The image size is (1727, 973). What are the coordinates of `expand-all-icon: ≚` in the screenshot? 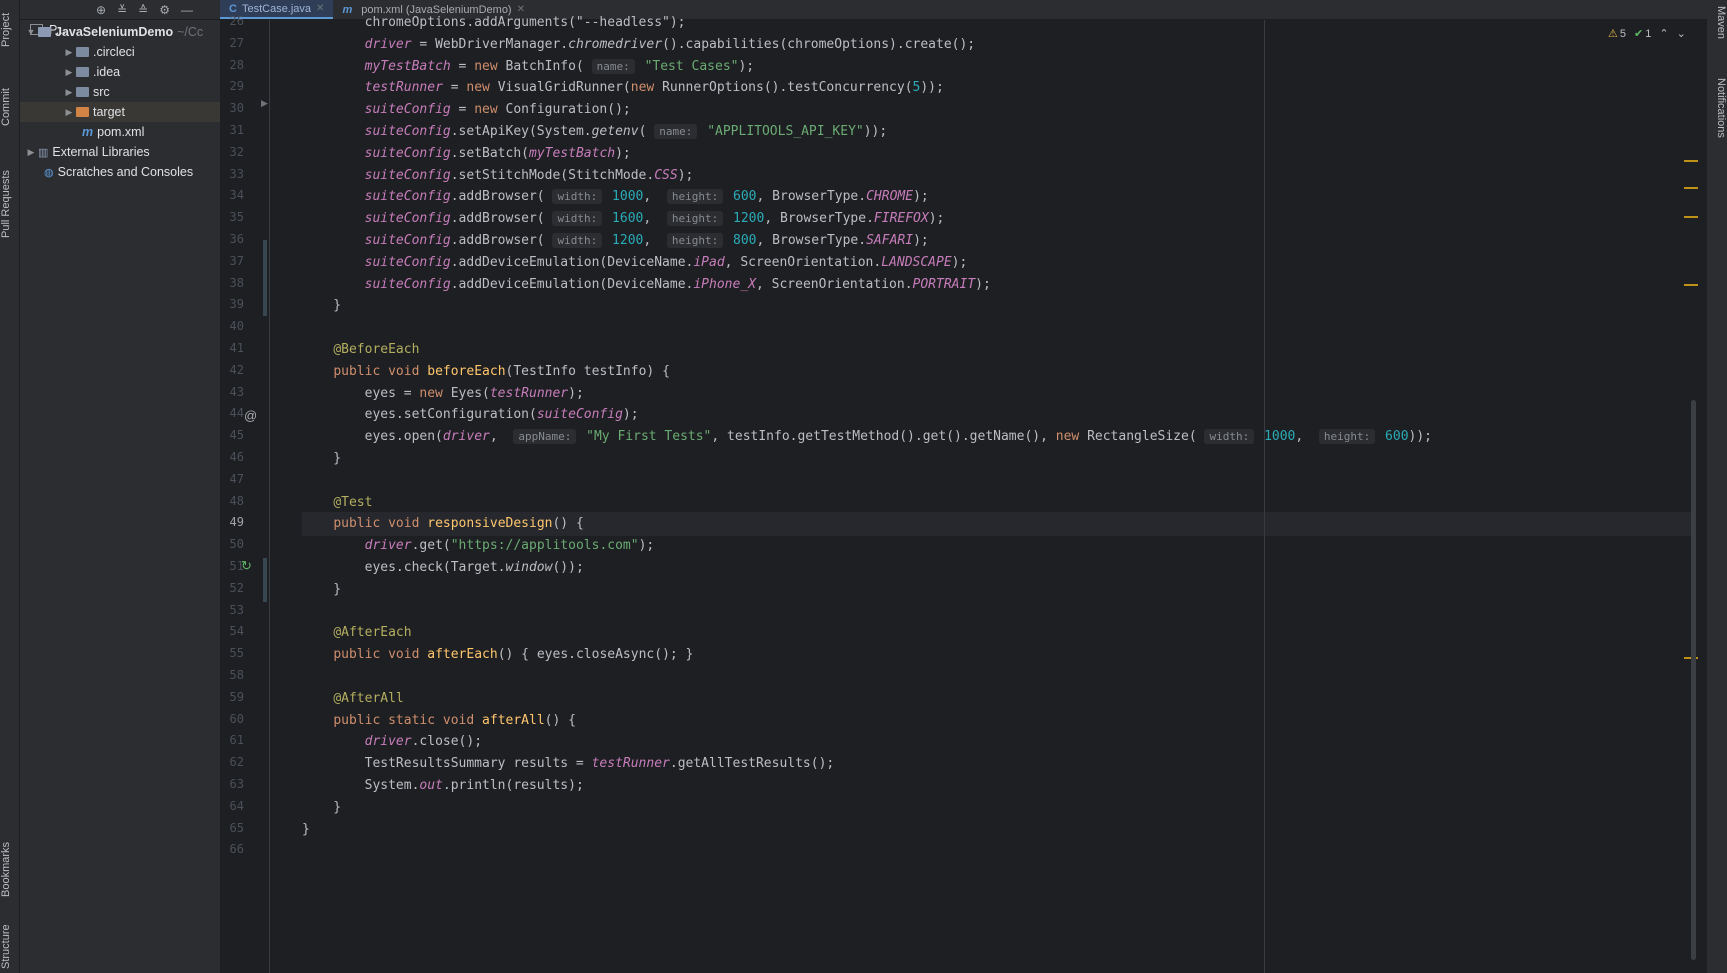 It's located at (122, 10).